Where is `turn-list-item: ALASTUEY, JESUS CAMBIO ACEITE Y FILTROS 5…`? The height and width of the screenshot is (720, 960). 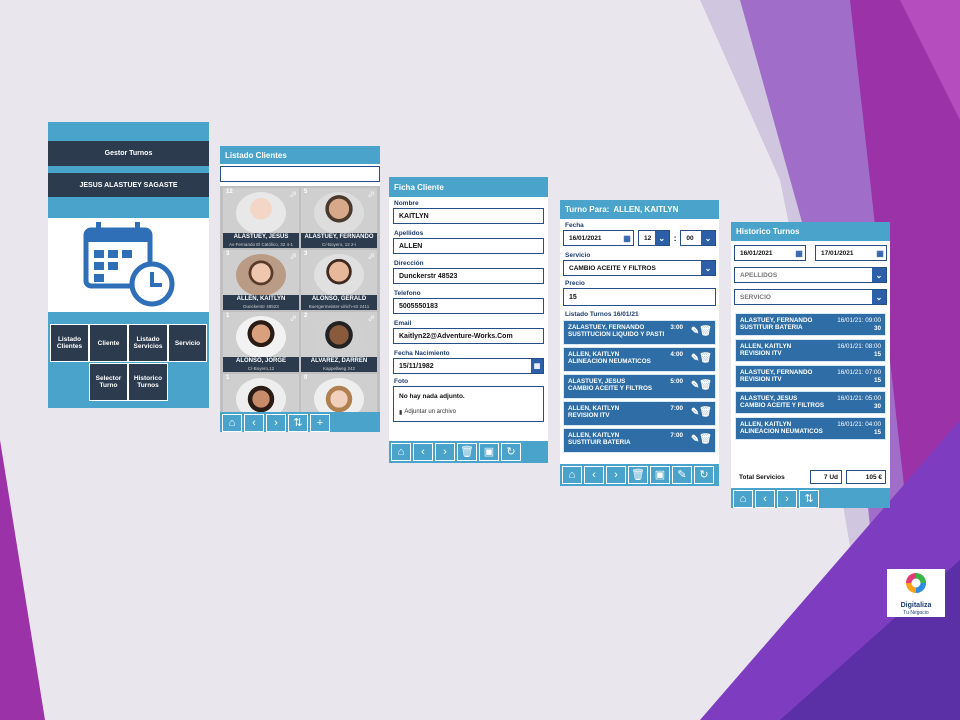 turn-list-item: ALASTUEY, JESUS CAMBIO ACEITE Y FILTROS 5… is located at coordinates (639, 386).